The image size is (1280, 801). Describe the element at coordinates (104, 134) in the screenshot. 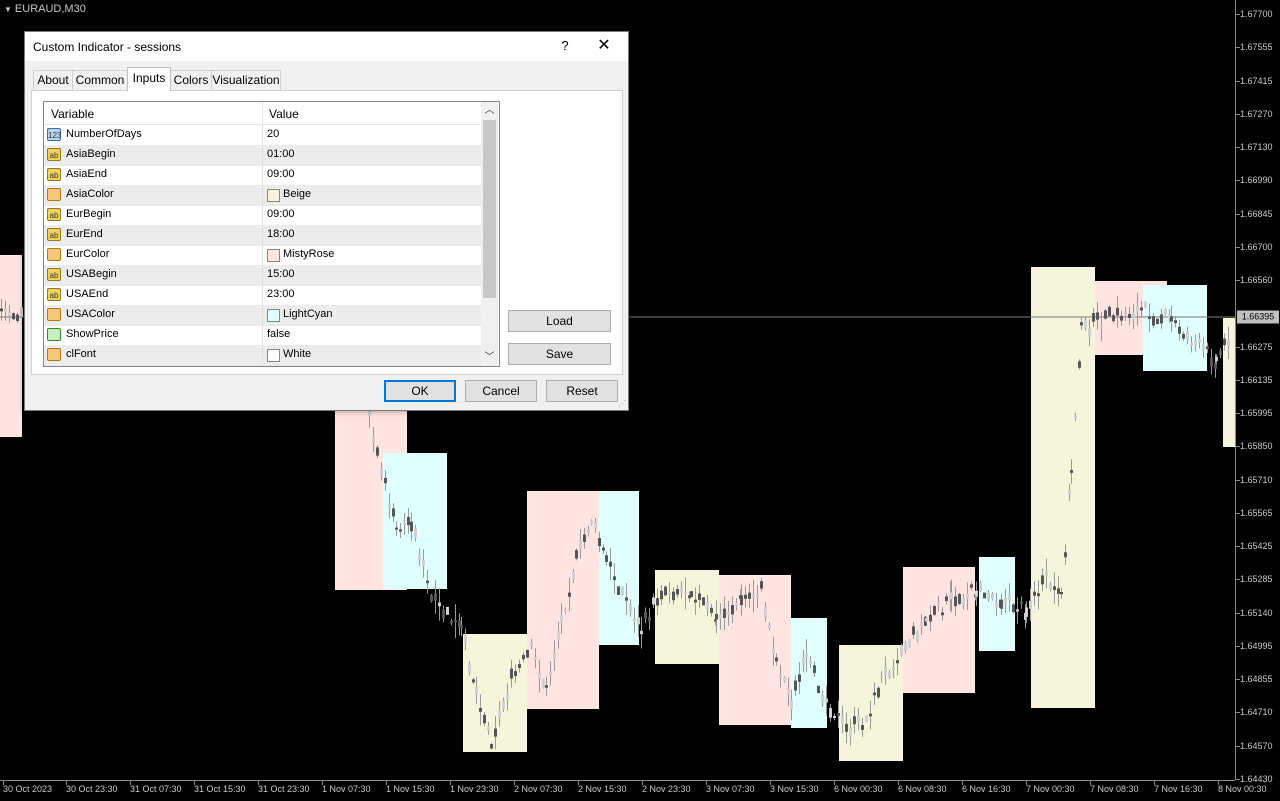

I see `variable-name: NumberOfDays` at that location.